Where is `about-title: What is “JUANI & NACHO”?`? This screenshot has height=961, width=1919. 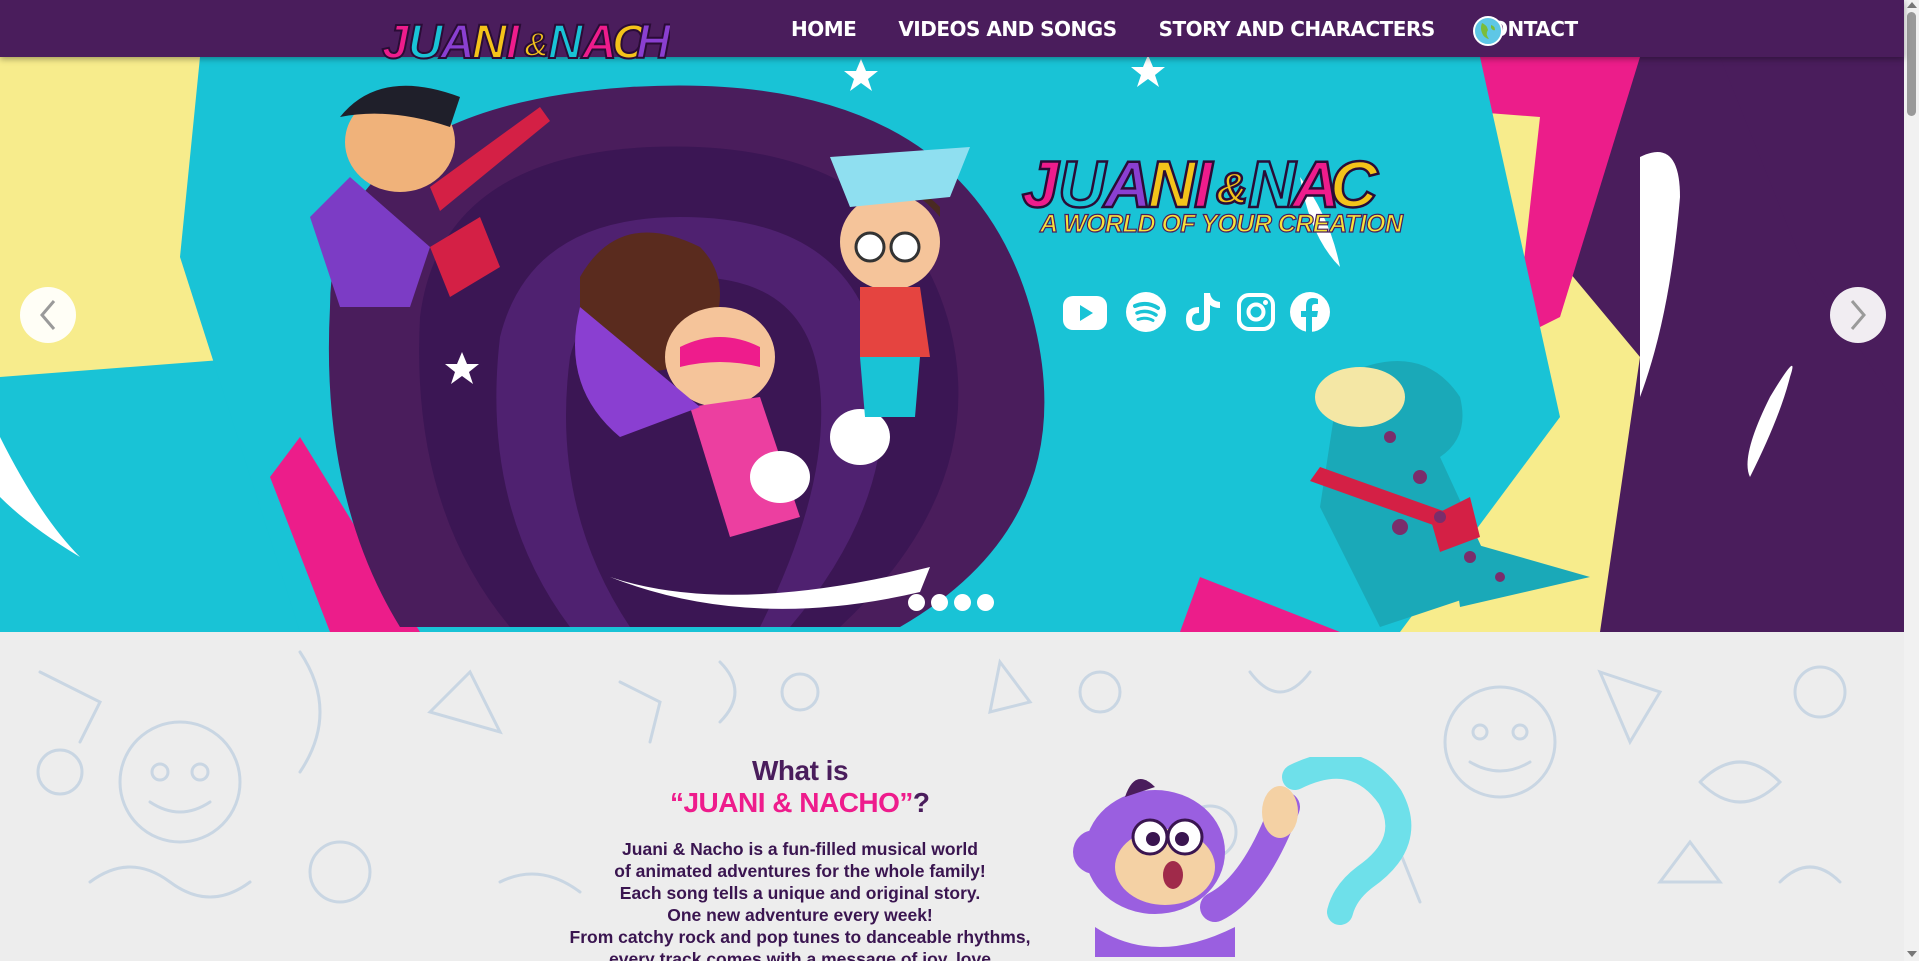 about-title: What is “JUANI & NACHO”? is located at coordinates (800, 789).